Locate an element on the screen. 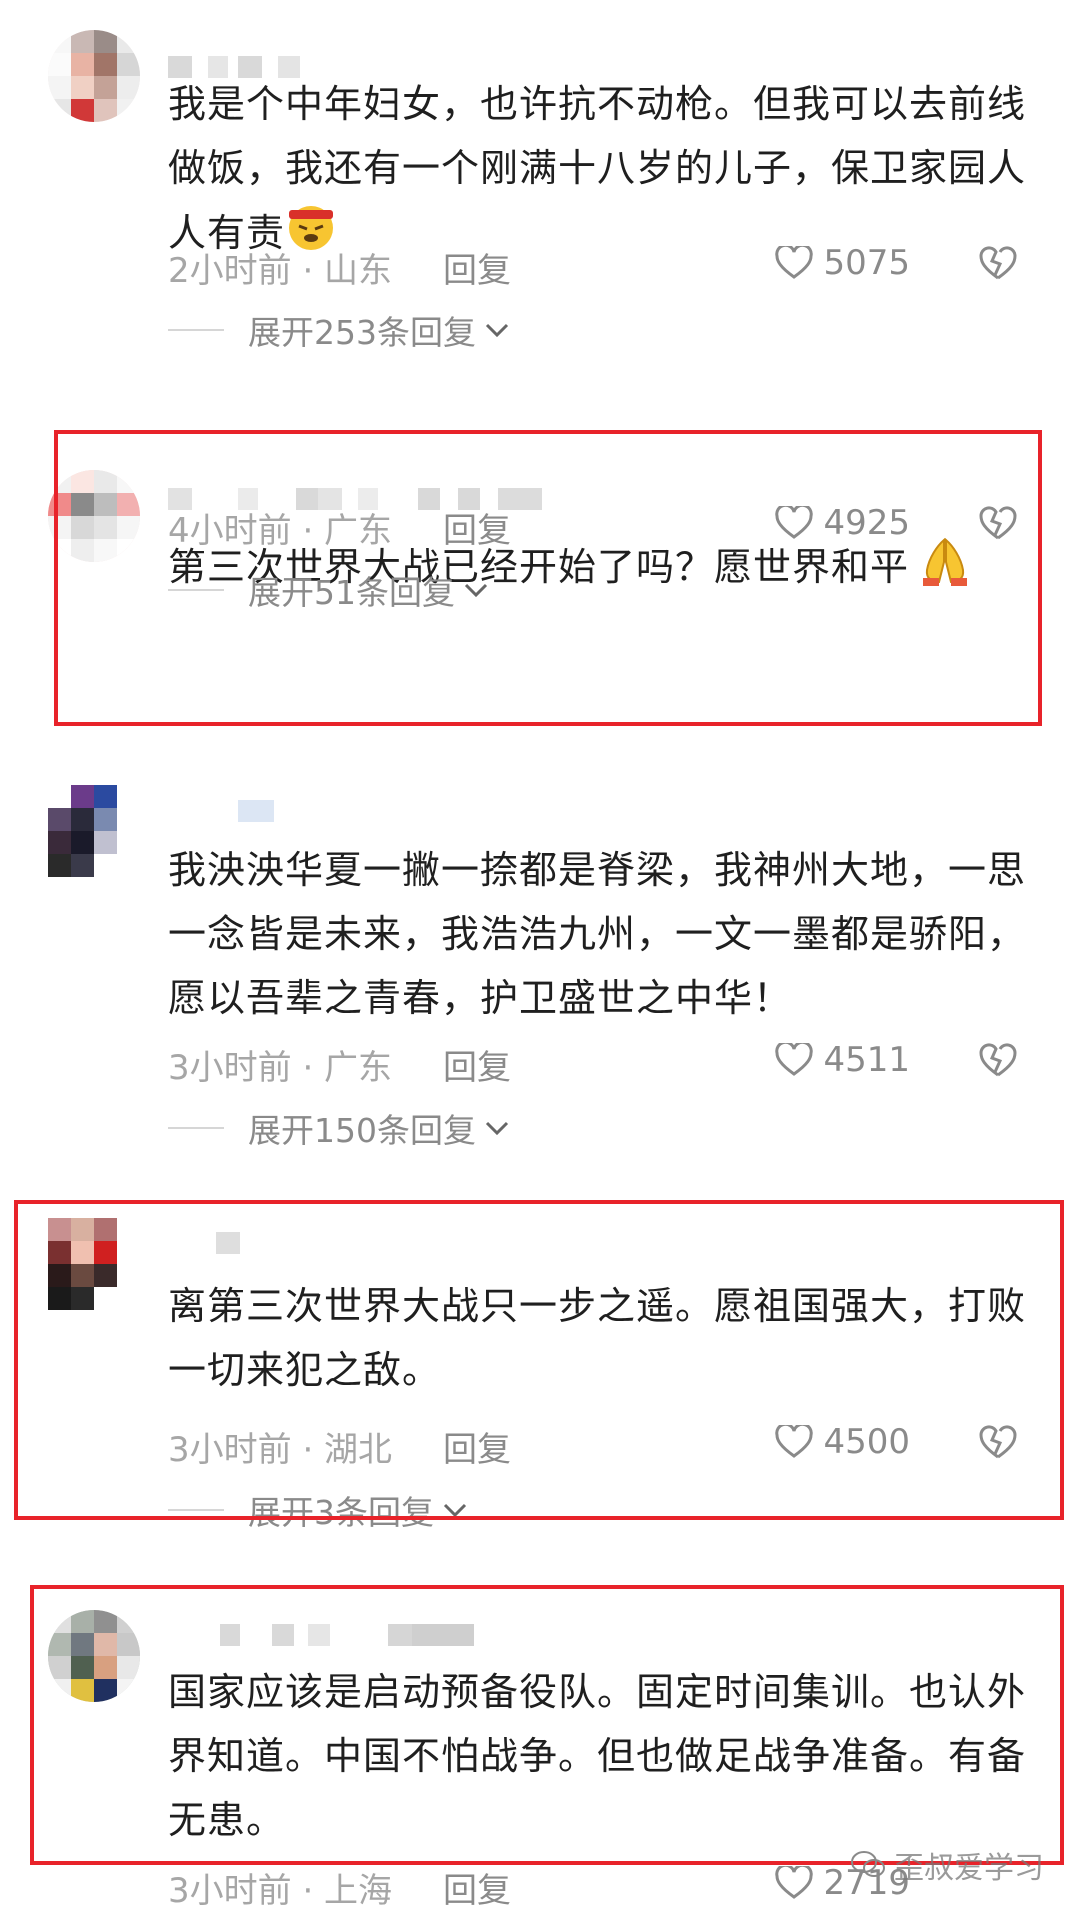 Image resolution: width=1072 pixels, height=1912 pixels. comment-time-location: 4小时前 · 广东 is located at coordinates (280, 531).